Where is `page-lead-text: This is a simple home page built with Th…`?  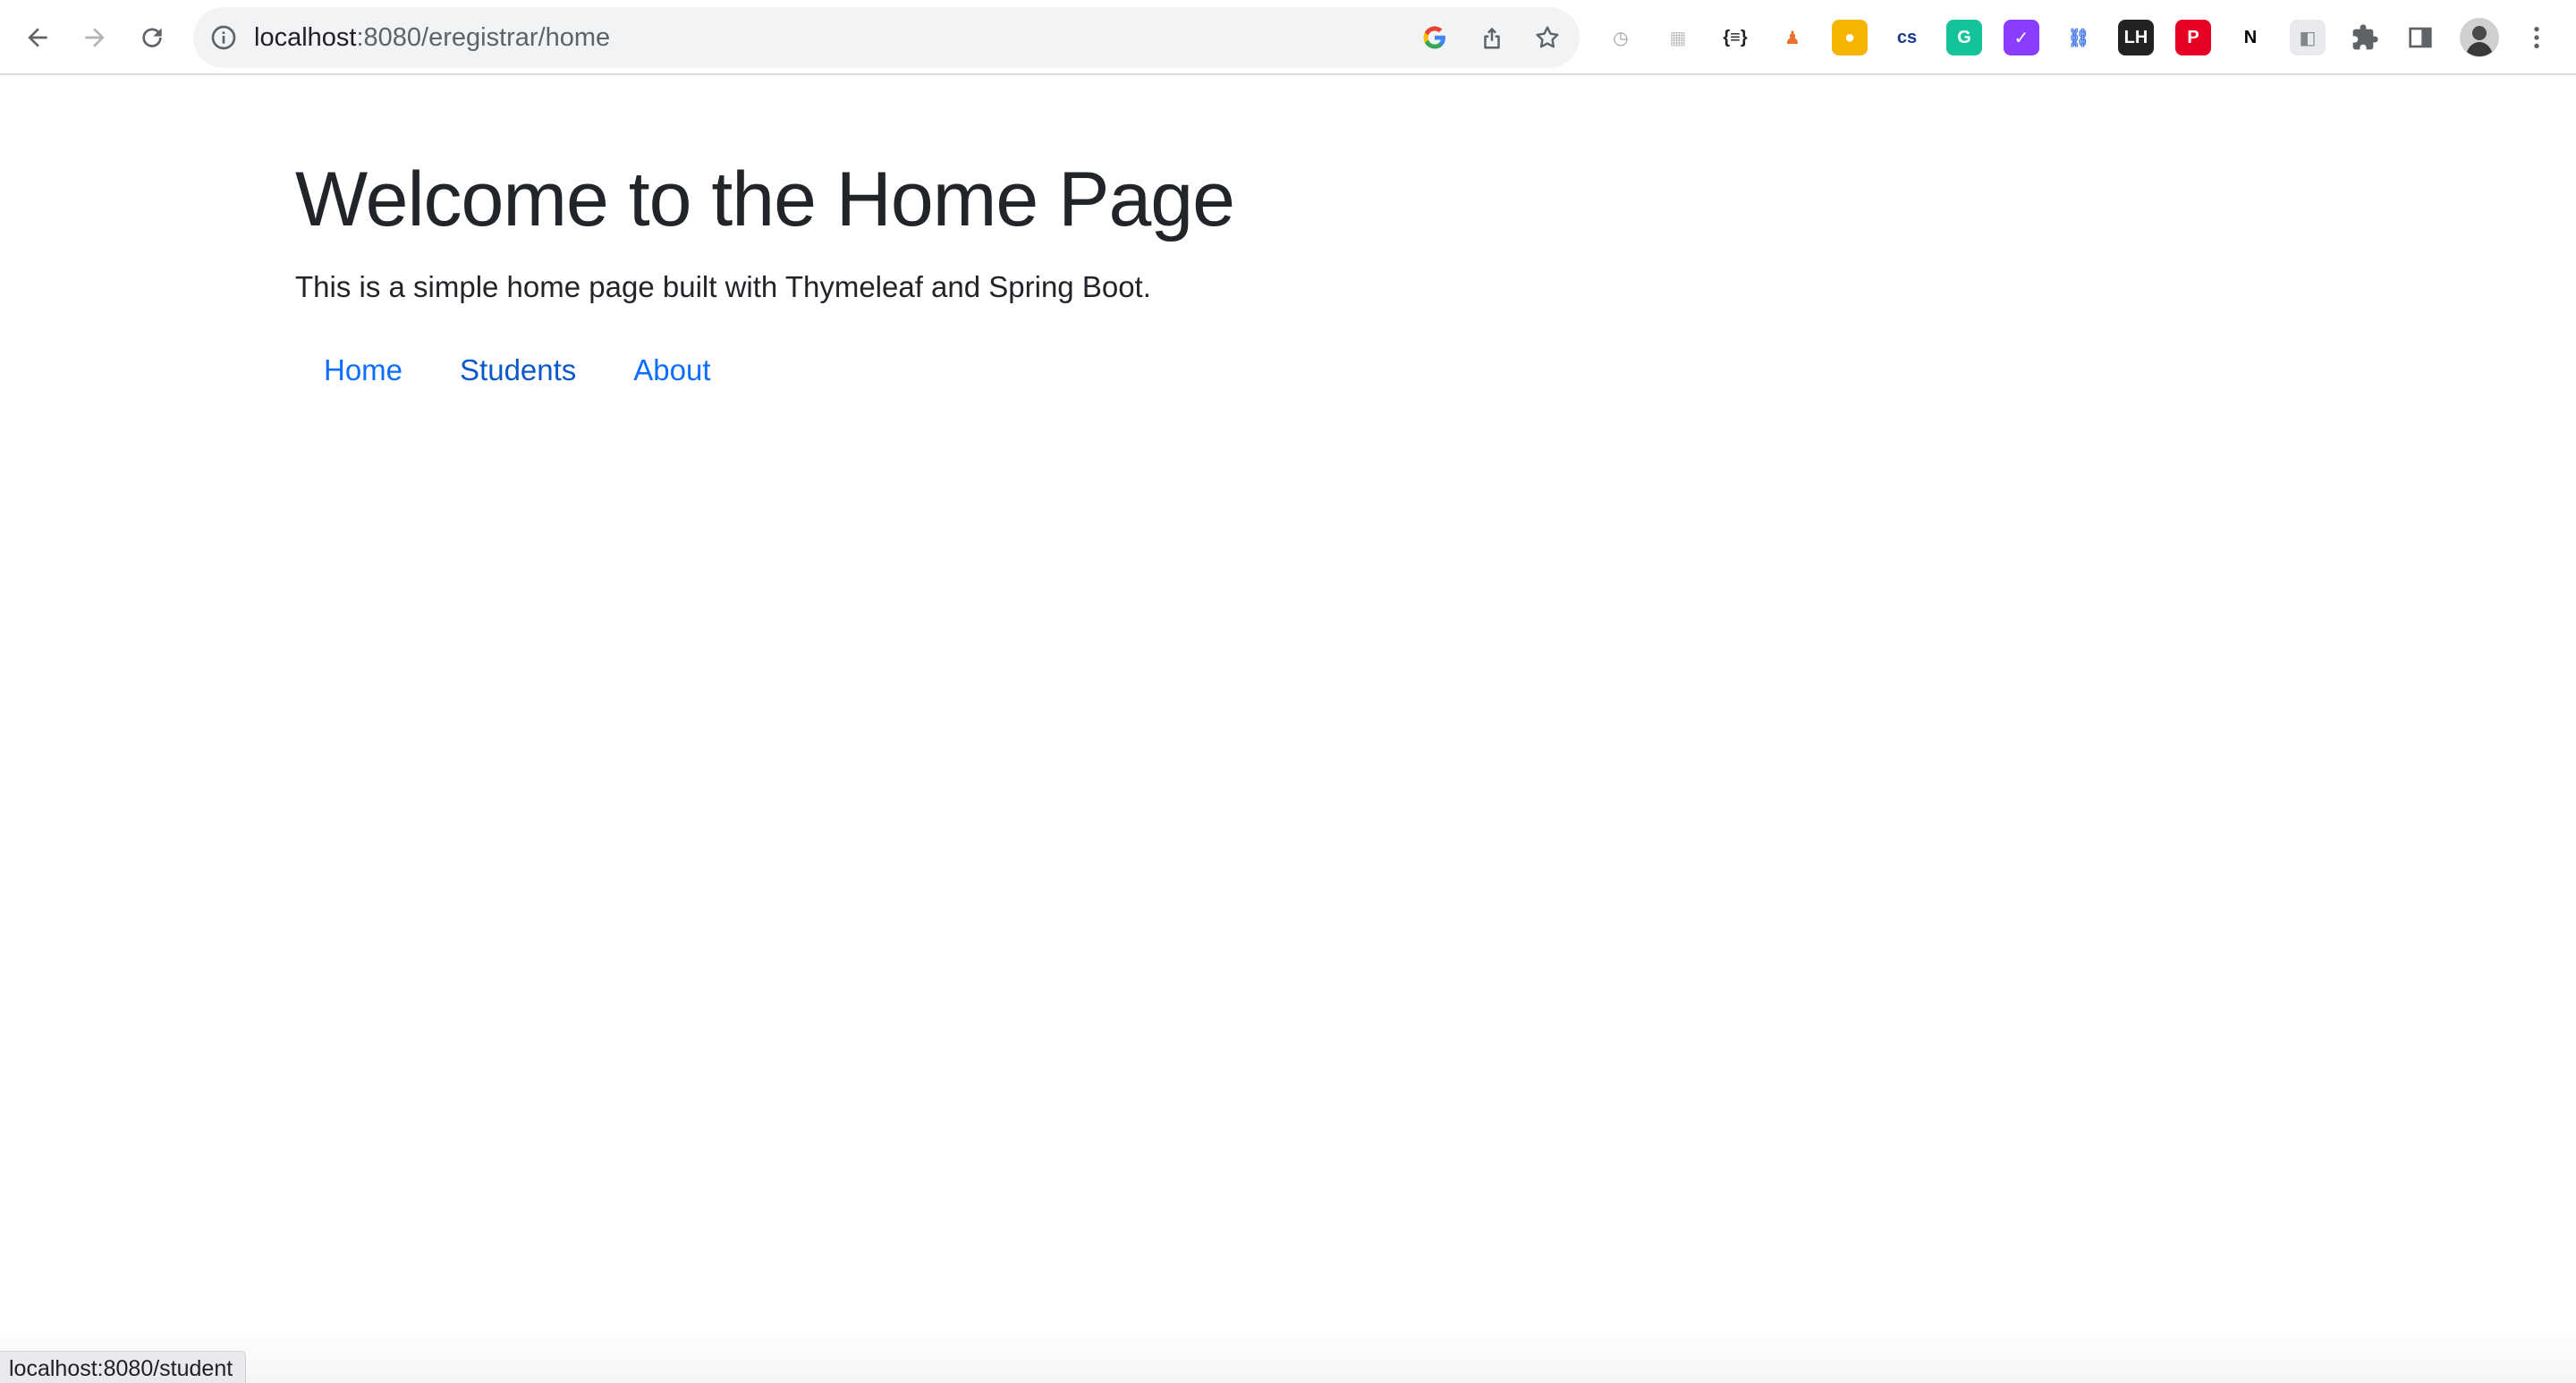 page-lead-text: This is a simple home page built with Th… is located at coordinates (723, 286).